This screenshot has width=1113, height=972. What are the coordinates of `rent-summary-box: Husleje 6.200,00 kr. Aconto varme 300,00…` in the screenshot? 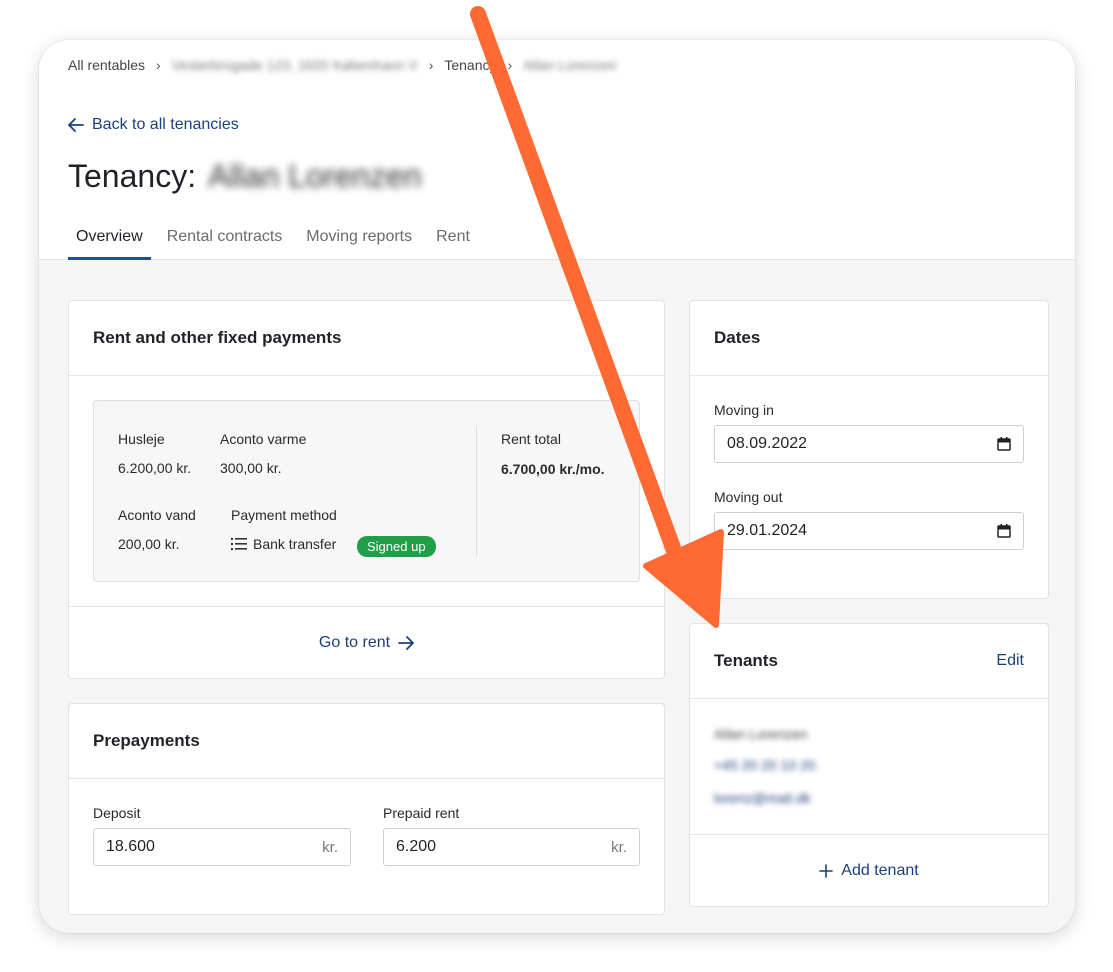 It's located at (366, 491).